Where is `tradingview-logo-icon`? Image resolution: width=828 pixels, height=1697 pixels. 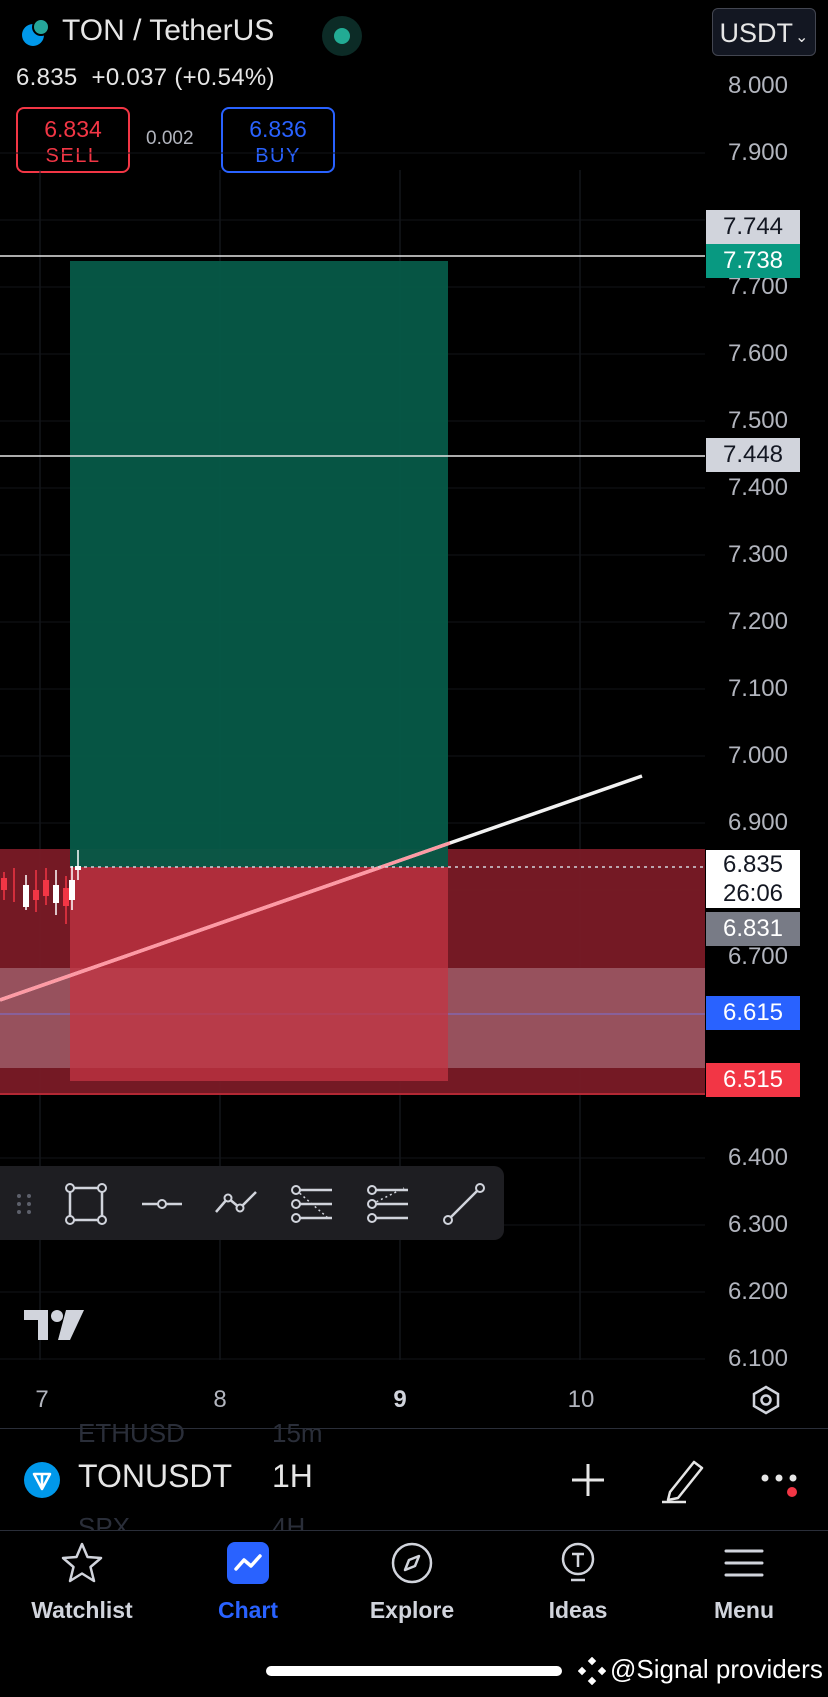
tradingview-logo-icon is located at coordinates (54, 1325).